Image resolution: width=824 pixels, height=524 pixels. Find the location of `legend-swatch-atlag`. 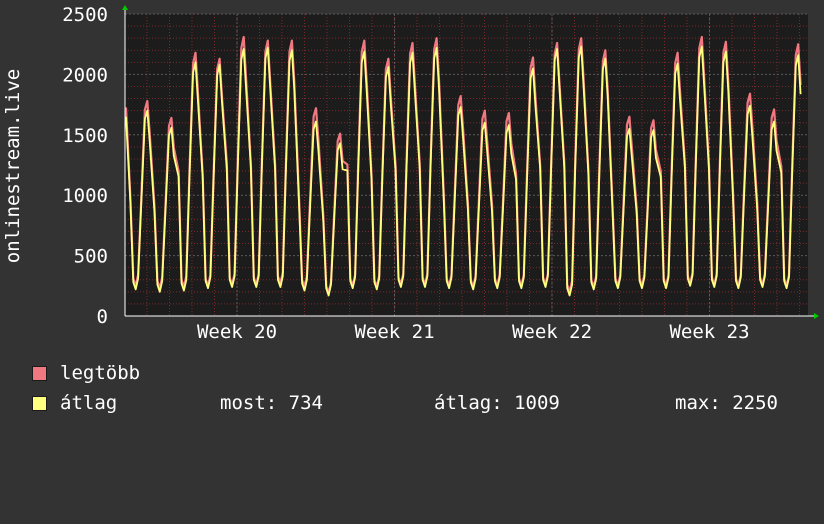

legend-swatch-atlag is located at coordinates (39, 403).